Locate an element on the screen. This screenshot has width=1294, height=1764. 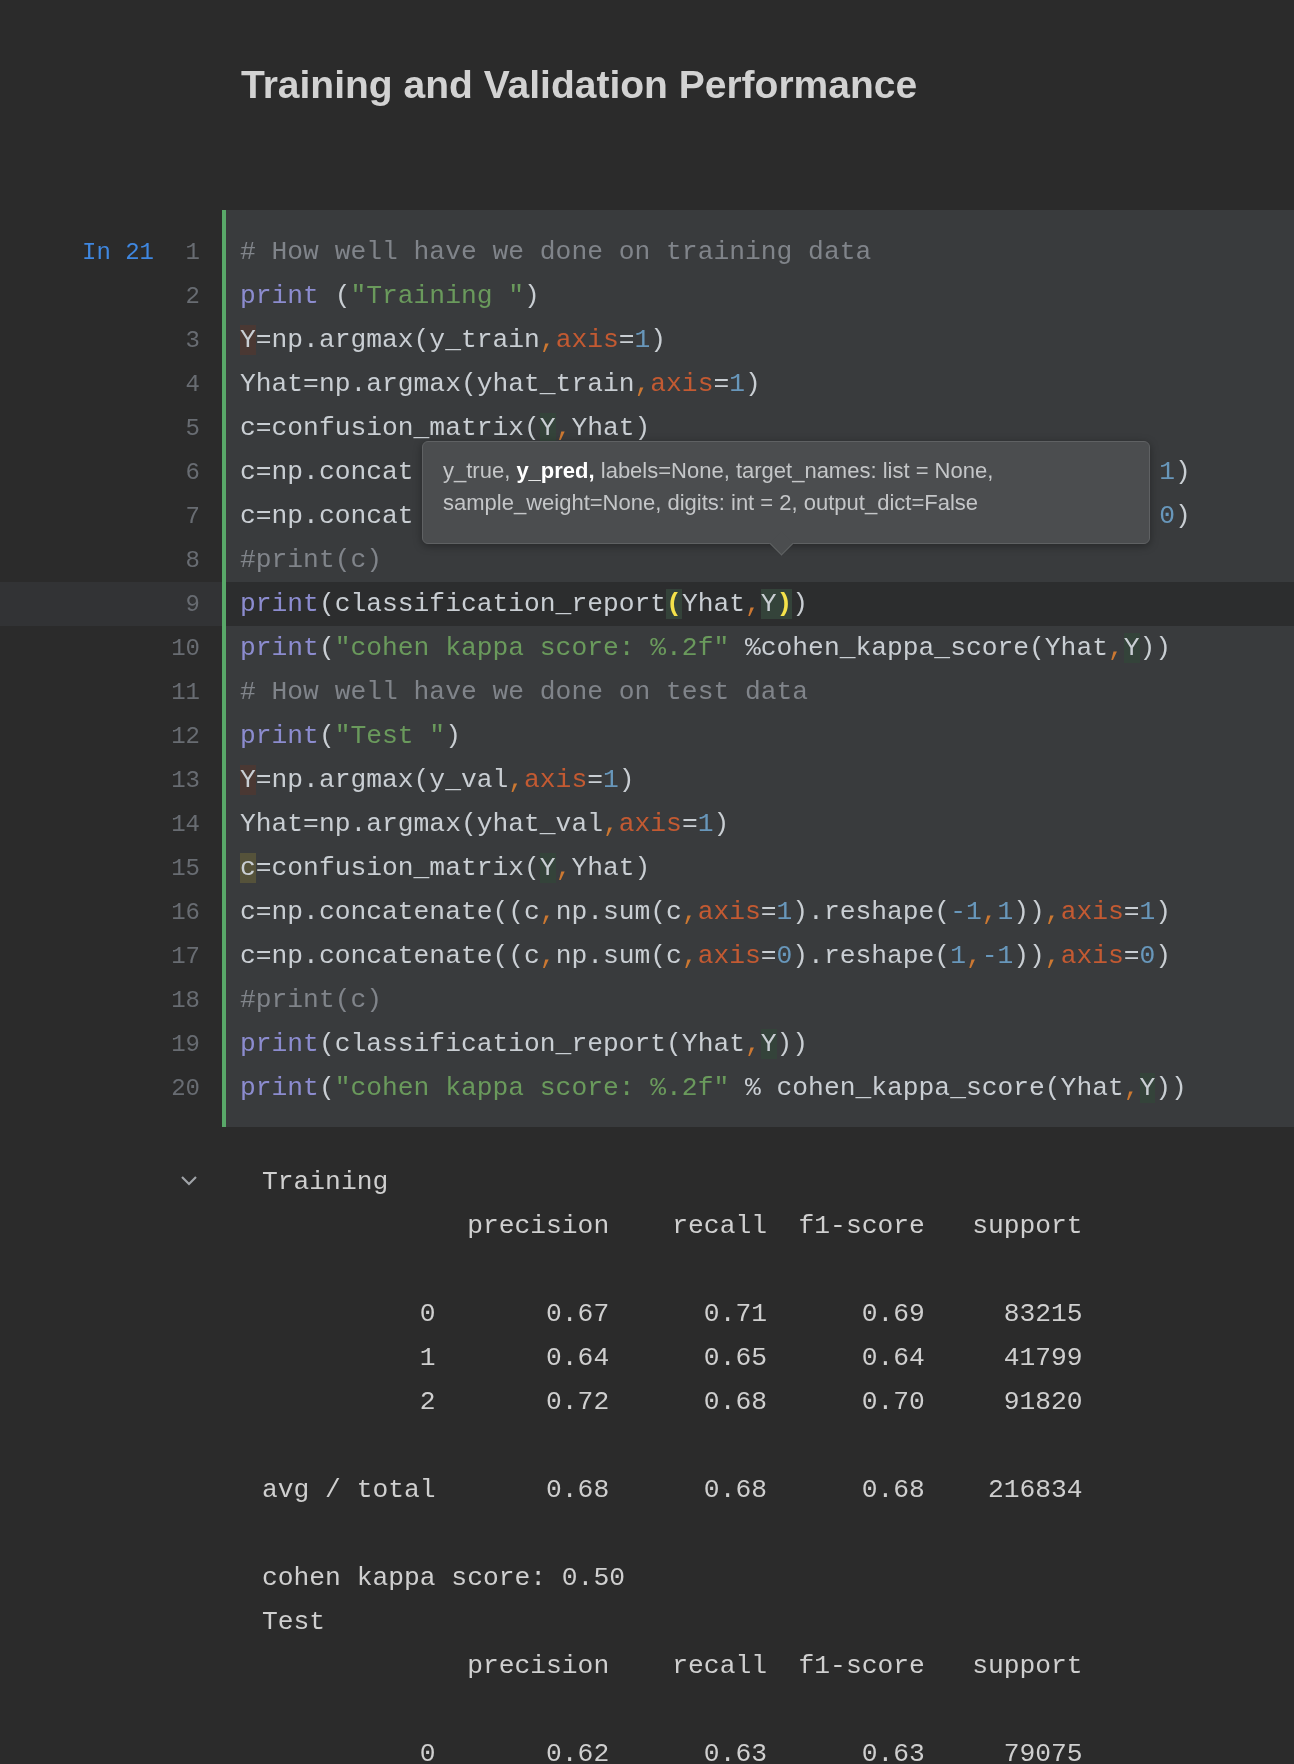
line-number: 13 is located at coordinates (186, 780).